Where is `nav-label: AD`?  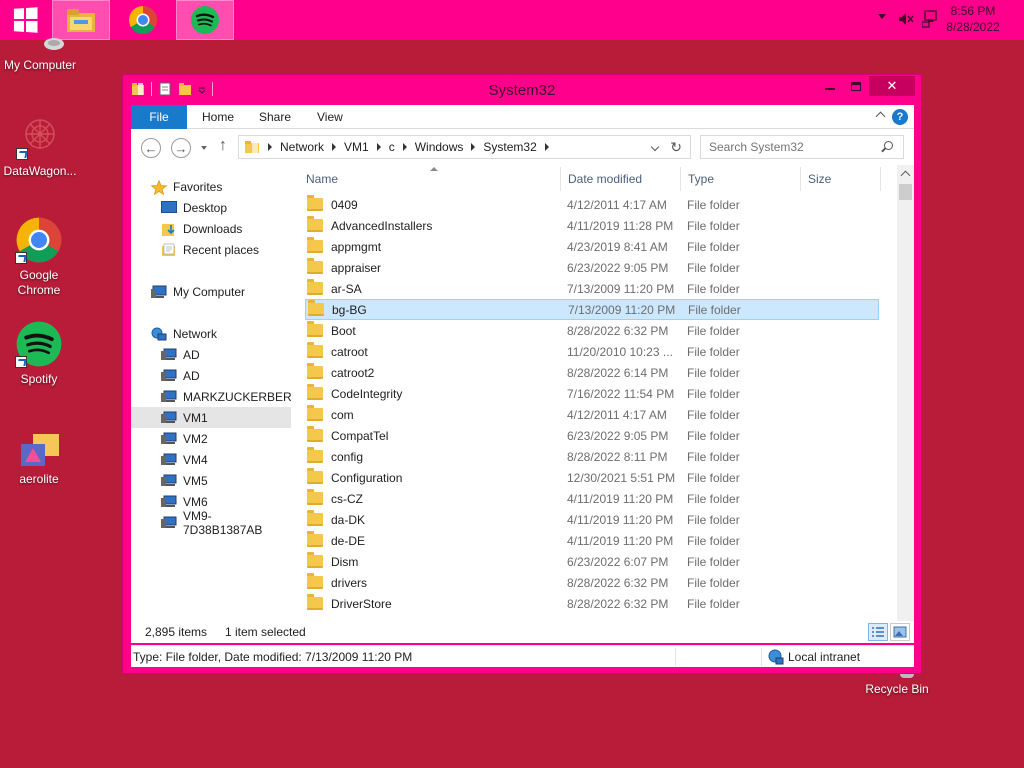 nav-label: AD is located at coordinates (191, 354).